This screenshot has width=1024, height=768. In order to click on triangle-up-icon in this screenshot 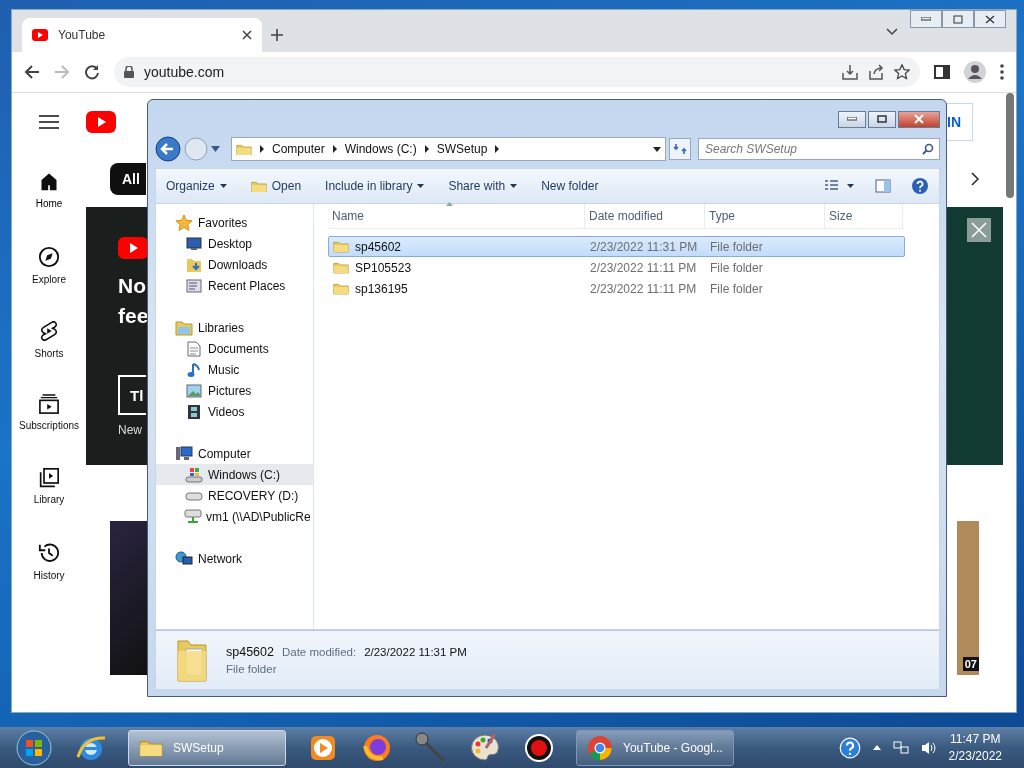, I will do `click(876, 747)`.